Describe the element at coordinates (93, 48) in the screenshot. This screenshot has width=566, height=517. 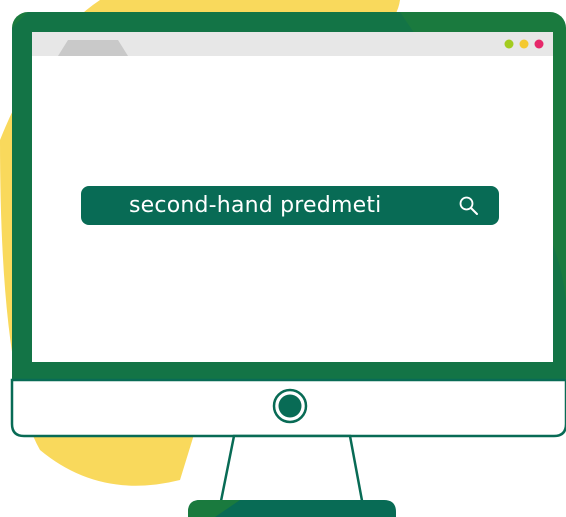
I see `browser-tab` at that location.